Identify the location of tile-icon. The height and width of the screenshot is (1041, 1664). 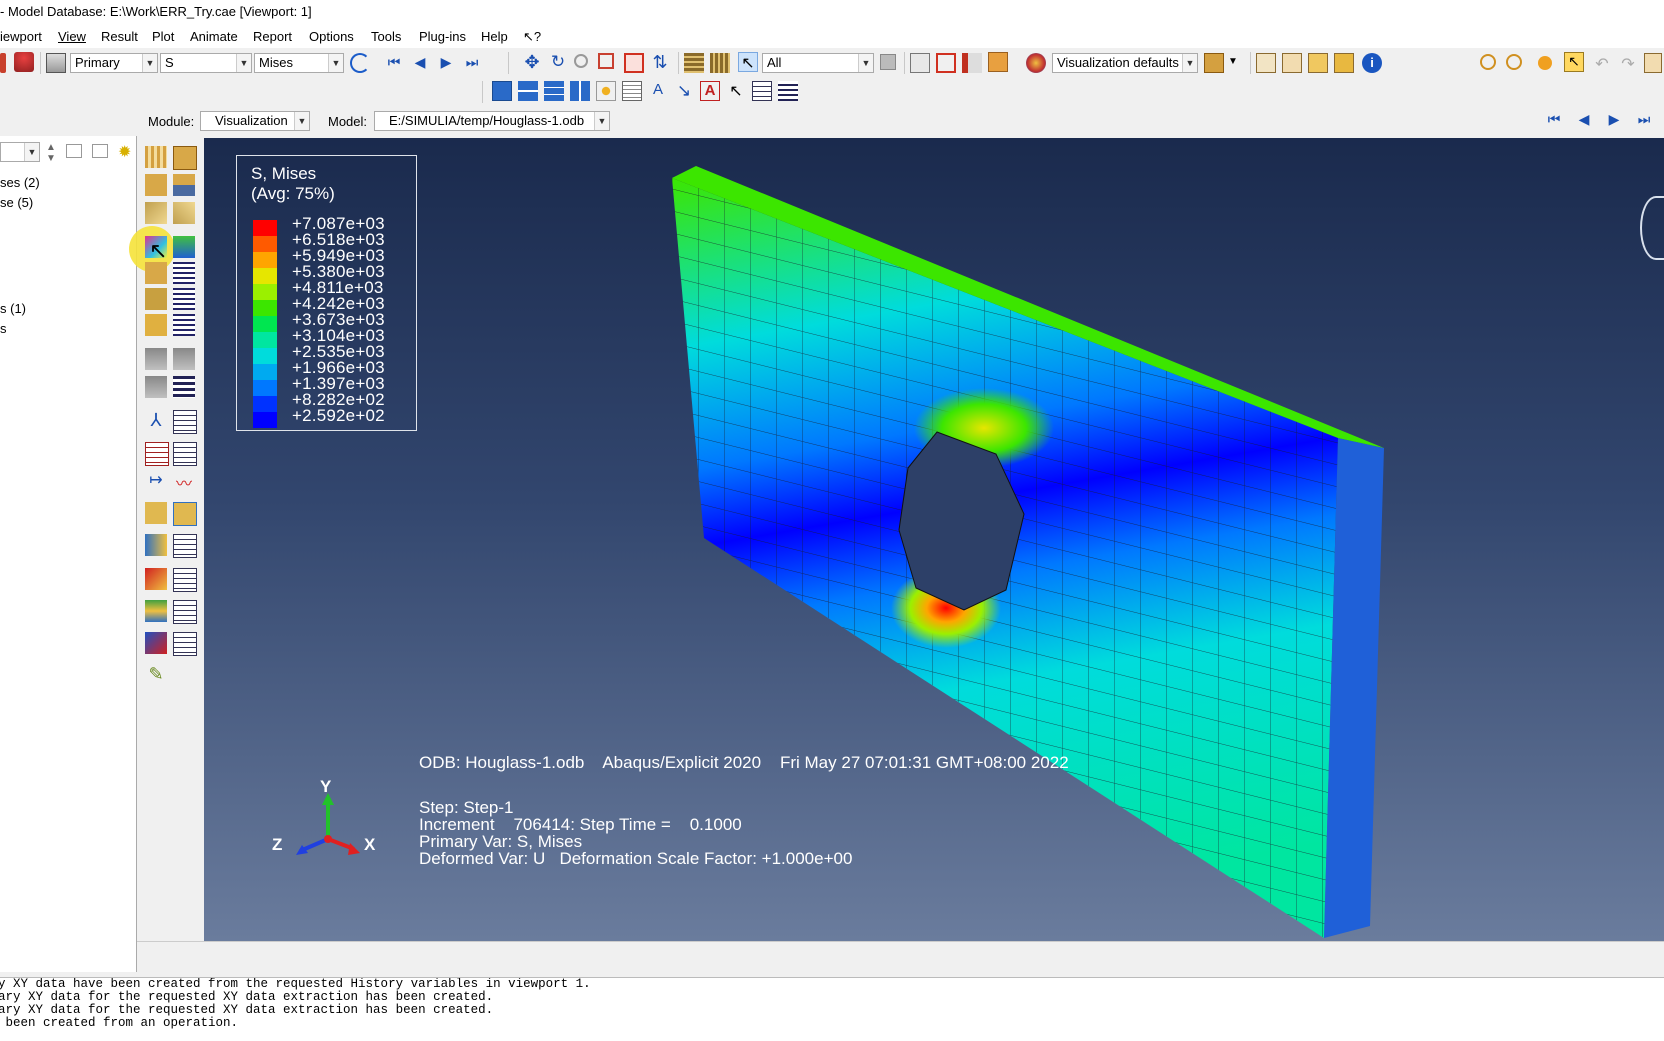
(528, 91).